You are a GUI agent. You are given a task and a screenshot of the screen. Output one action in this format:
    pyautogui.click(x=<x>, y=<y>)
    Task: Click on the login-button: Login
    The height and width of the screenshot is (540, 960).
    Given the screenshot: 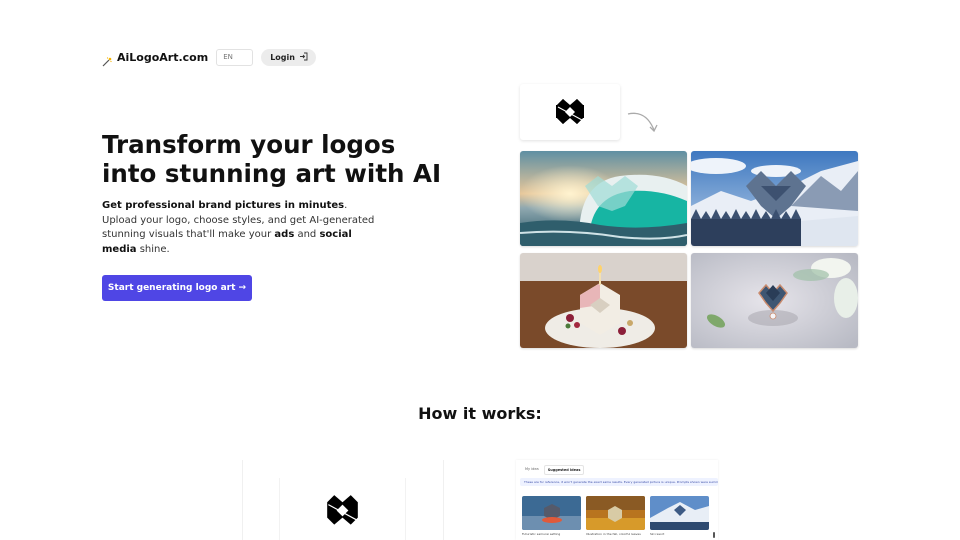 What is the action you would take?
    pyautogui.click(x=288, y=57)
    